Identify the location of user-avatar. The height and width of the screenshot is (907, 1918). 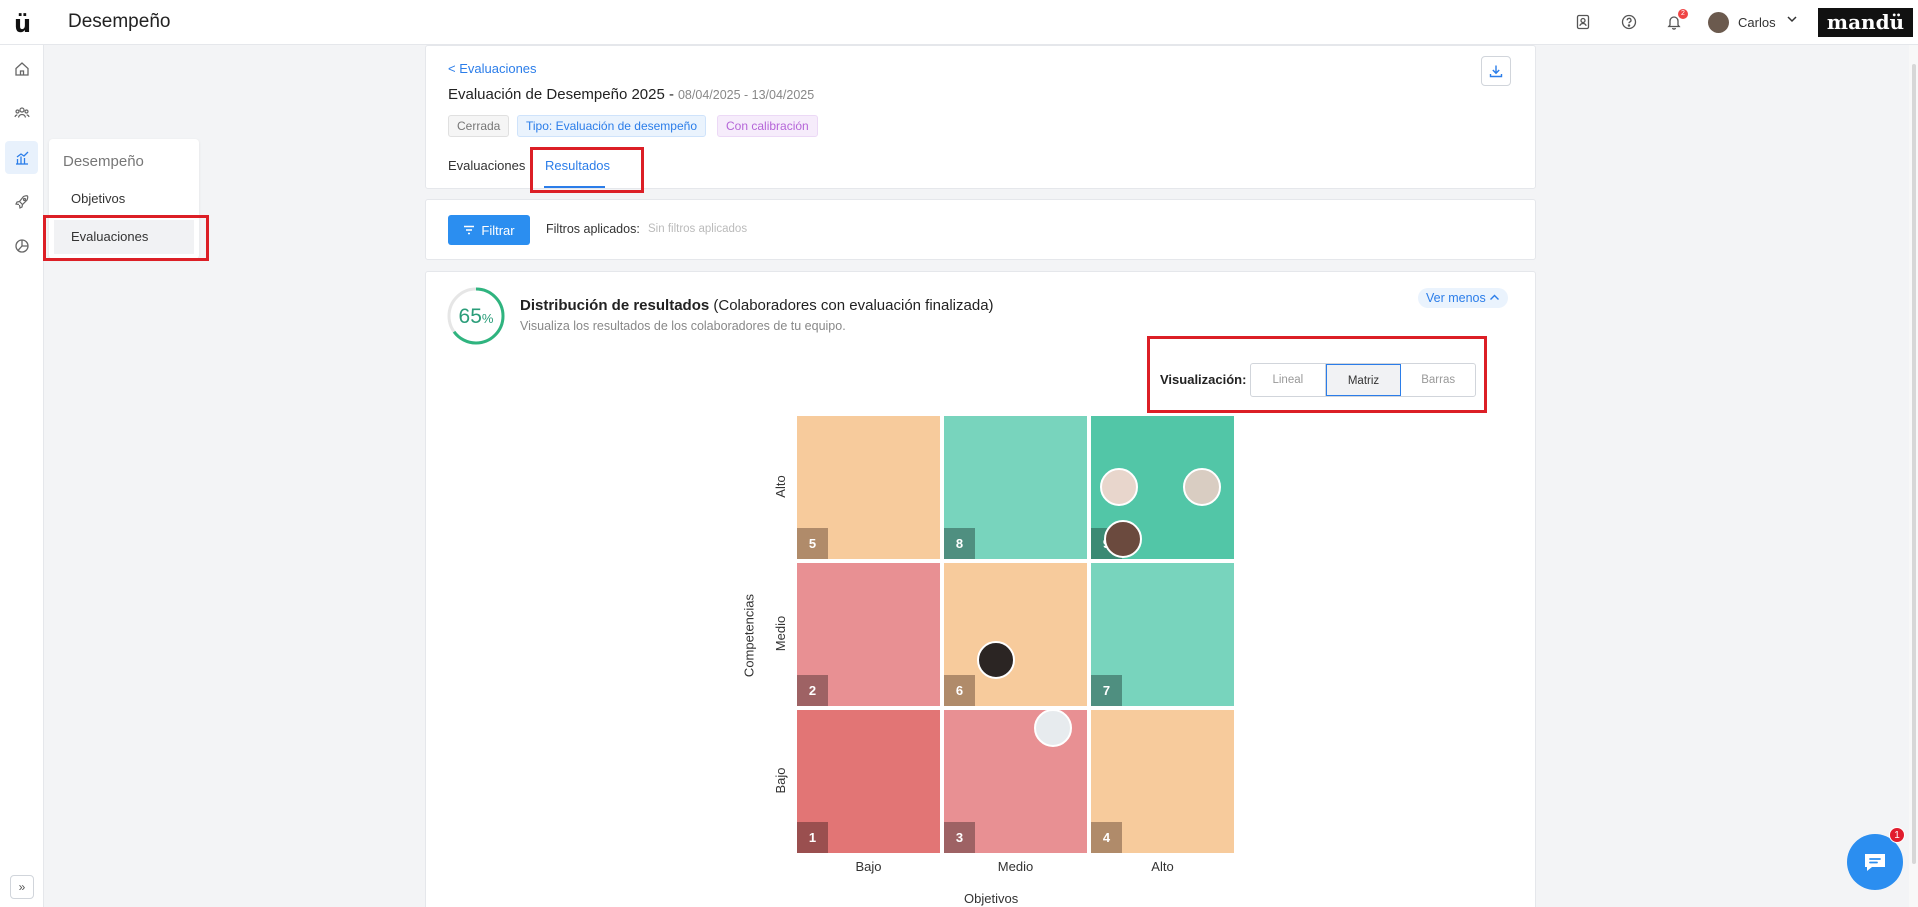
(1718, 22).